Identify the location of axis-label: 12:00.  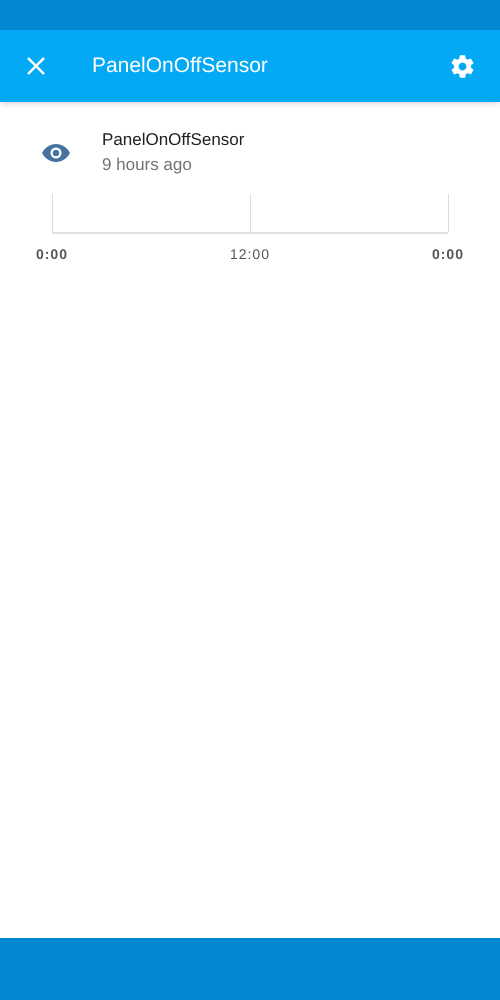
(250, 254).